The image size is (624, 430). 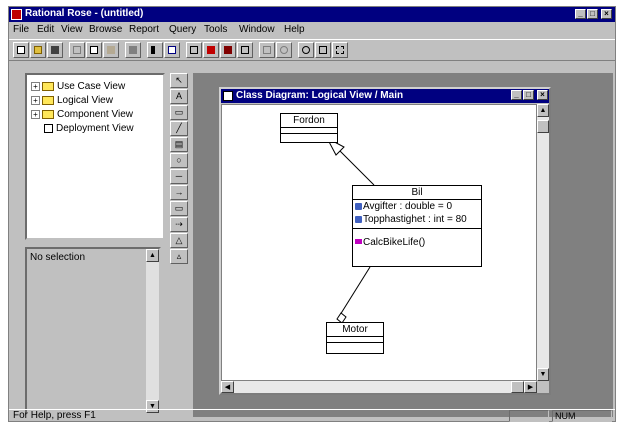 What do you see at coordinates (182, 29) in the screenshot?
I see `menu-query: Query` at bounding box center [182, 29].